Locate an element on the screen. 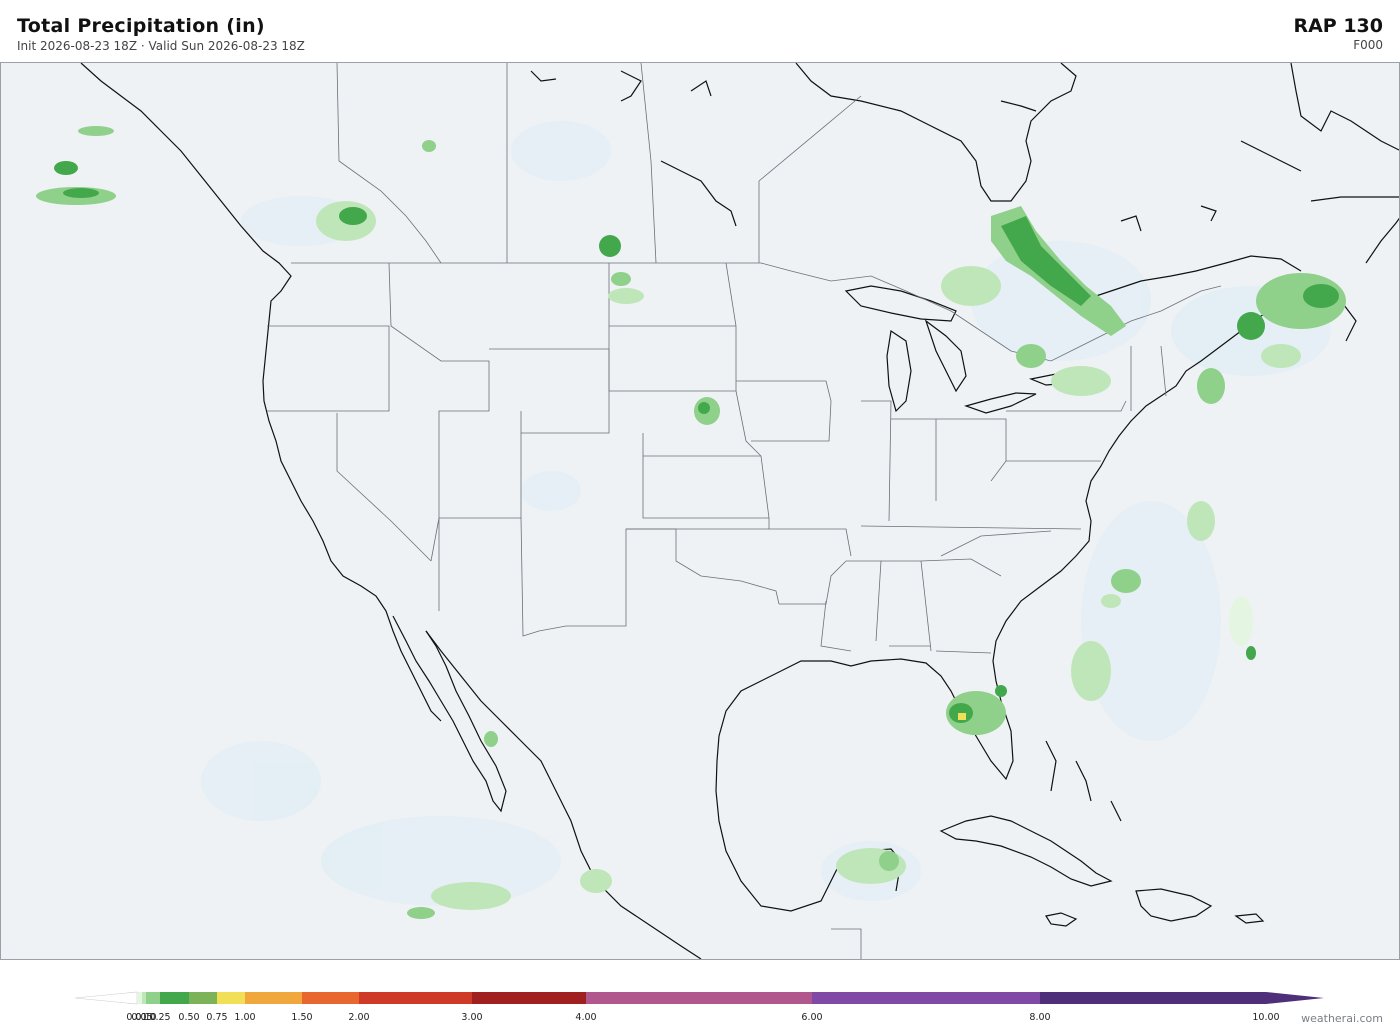 This screenshot has width=1400, height=1034. colorbar-tick-label: 3.00 is located at coordinates (471, 1017).